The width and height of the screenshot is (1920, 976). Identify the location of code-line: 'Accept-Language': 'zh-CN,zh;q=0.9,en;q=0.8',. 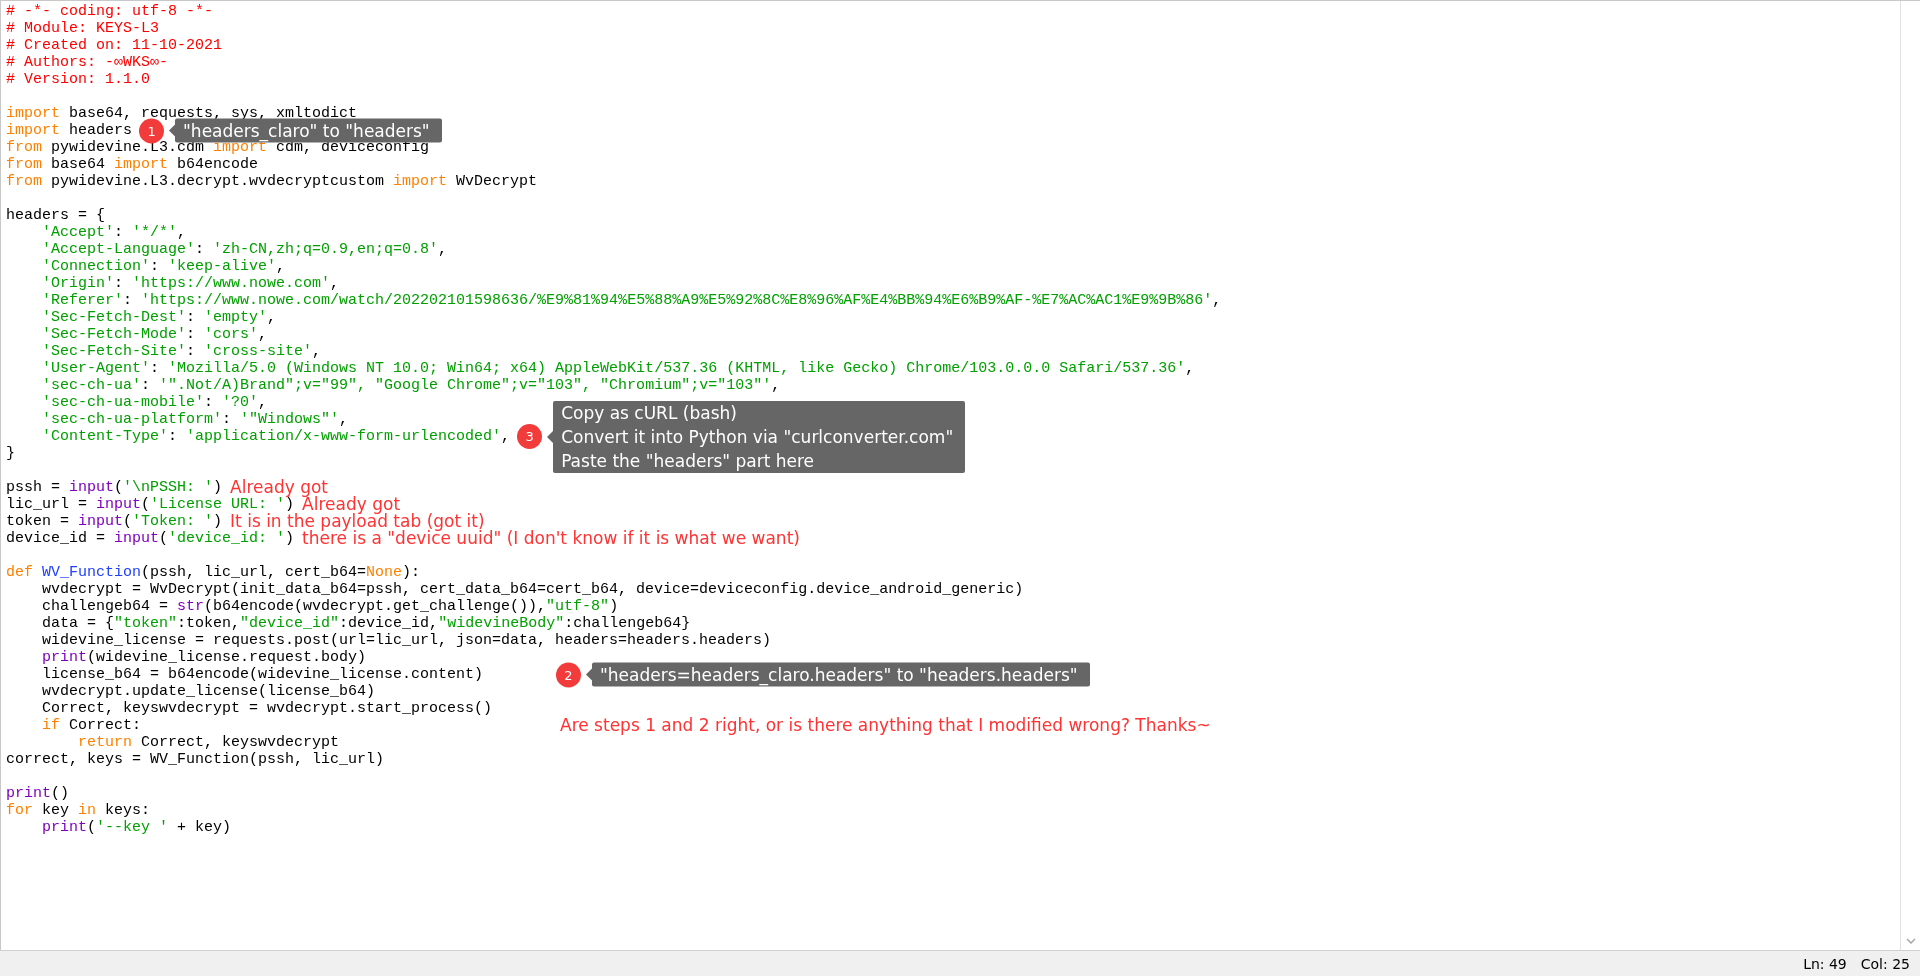
(244, 249).